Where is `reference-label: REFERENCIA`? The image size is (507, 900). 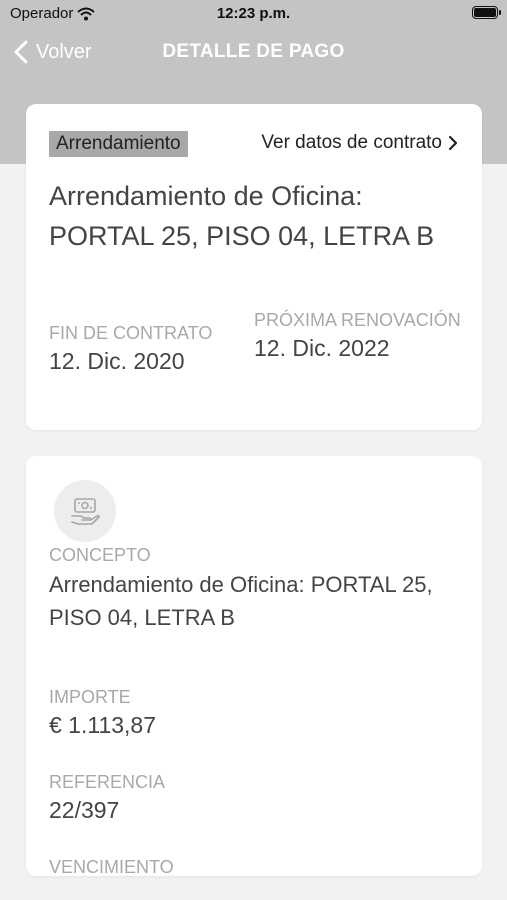 reference-label: REFERENCIA is located at coordinates (107, 782).